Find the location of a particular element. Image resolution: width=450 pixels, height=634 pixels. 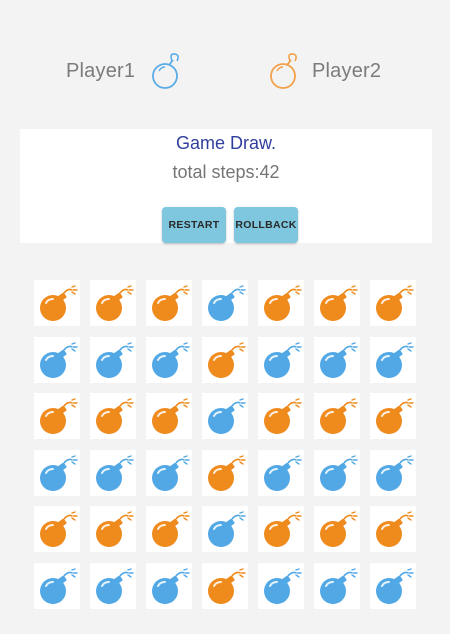

player1-name: Player1 is located at coordinates (101, 70).